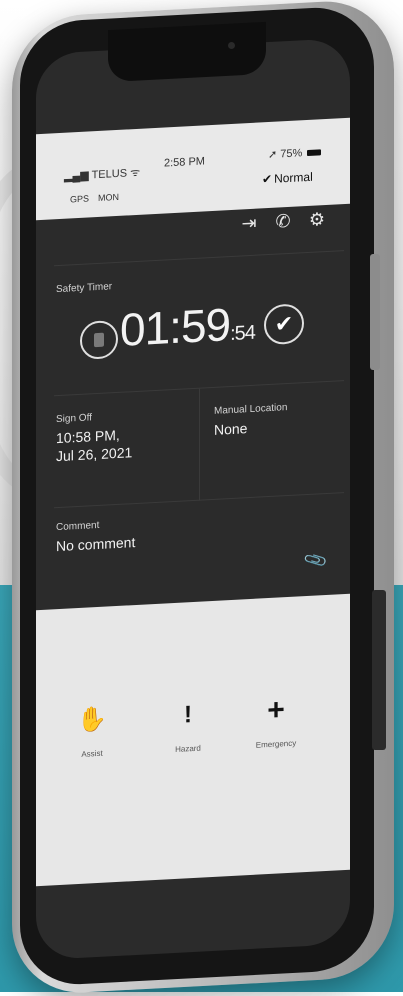 The image size is (403, 996). Describe the element at coordinates (175, 327) in the screenshot. I see `timer-minutes: 01:59` at that location.